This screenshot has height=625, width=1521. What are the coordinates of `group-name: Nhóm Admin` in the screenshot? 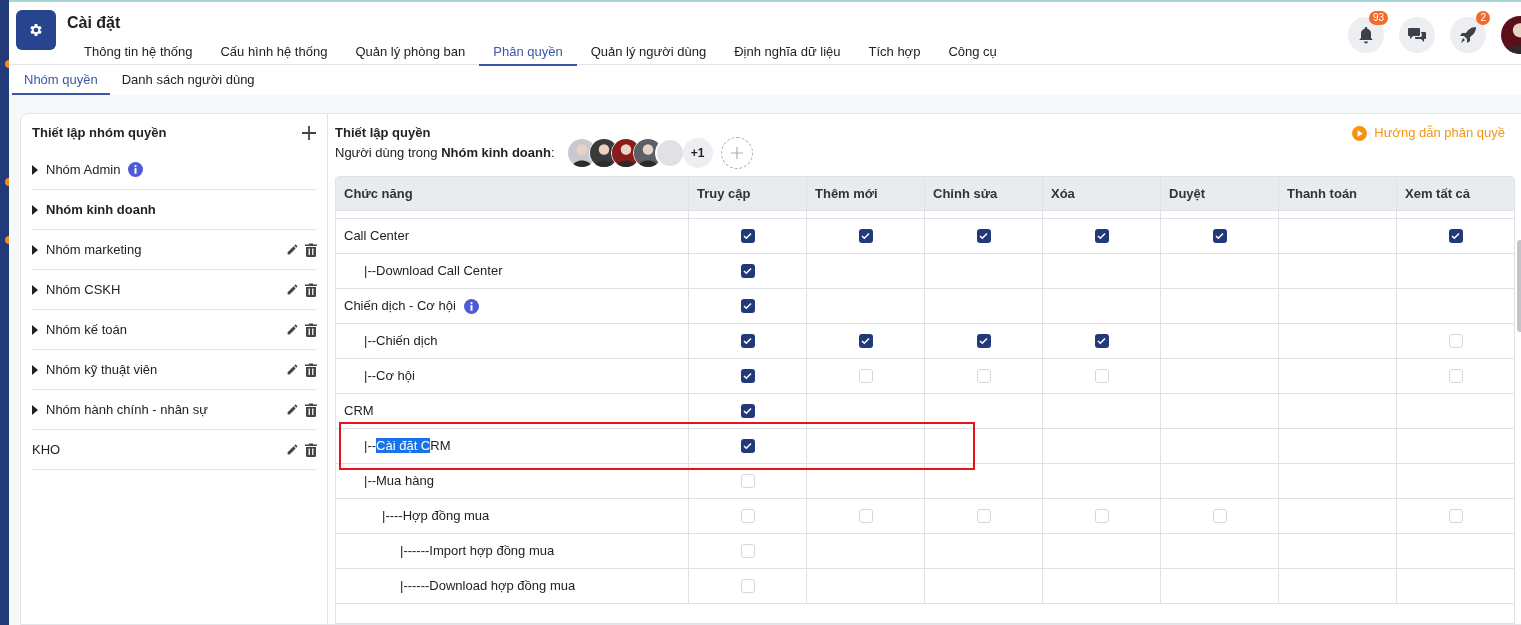 It's located at (83, 169).